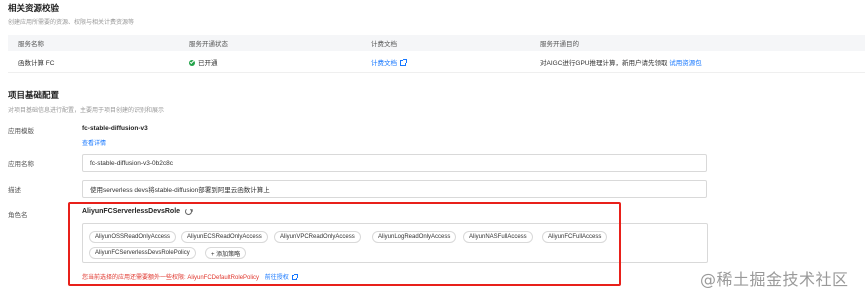 Image resolution: width=865 pixels, height=297 pixels. Describe the element at coordinates (685, 63) in the screenshot. I see `trial-package-link: 试用资源包` at that location.